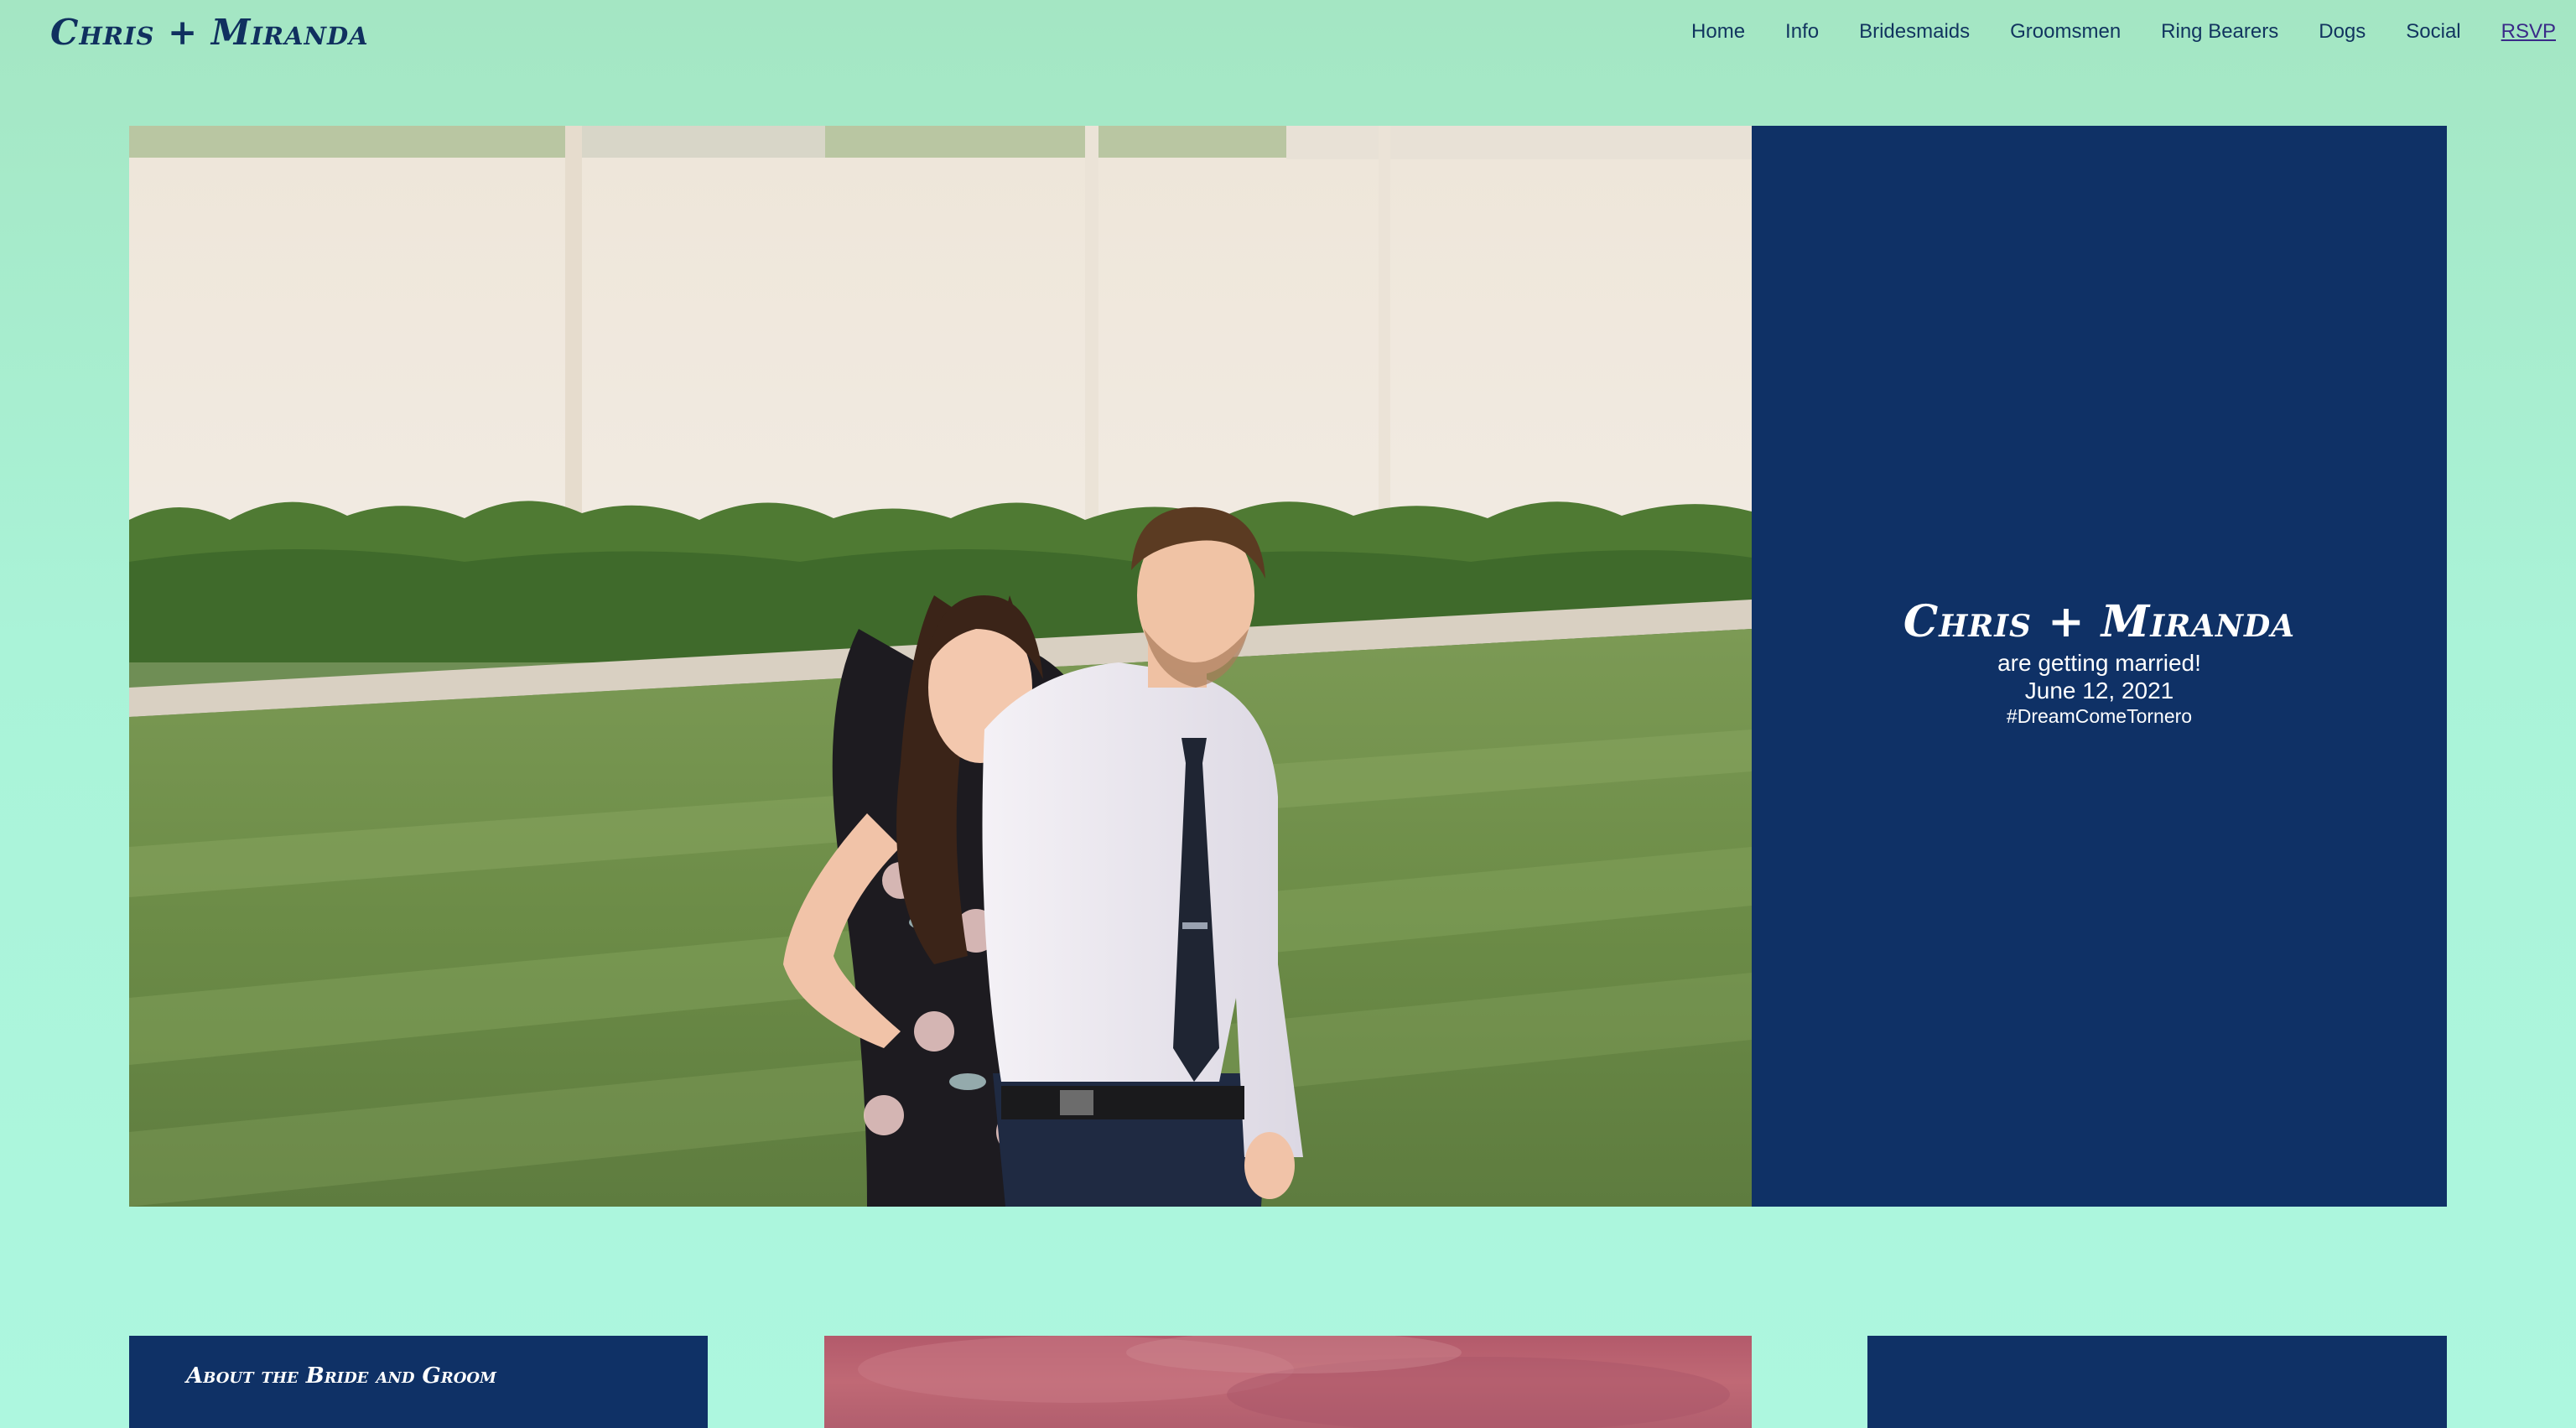  I want to click on nav-info: Info, so click(1802, 32).